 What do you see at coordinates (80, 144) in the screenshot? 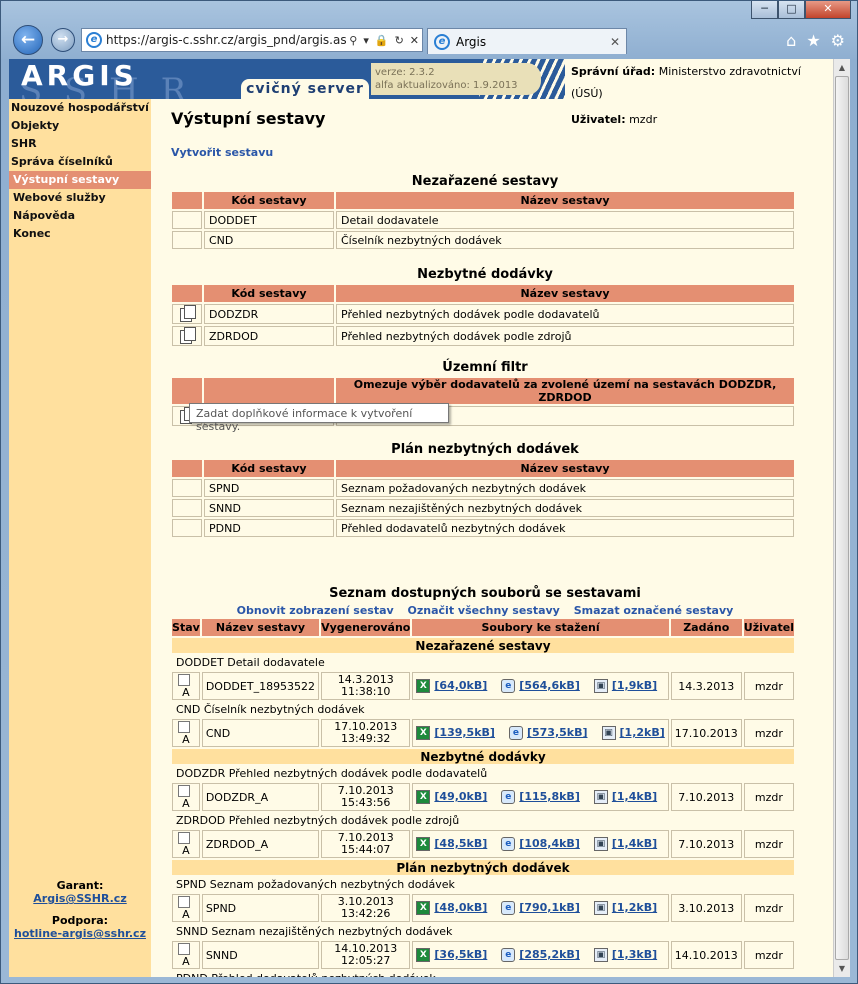
I see `sidebar-item-shr: SHR` at bounding box center [80, 144].